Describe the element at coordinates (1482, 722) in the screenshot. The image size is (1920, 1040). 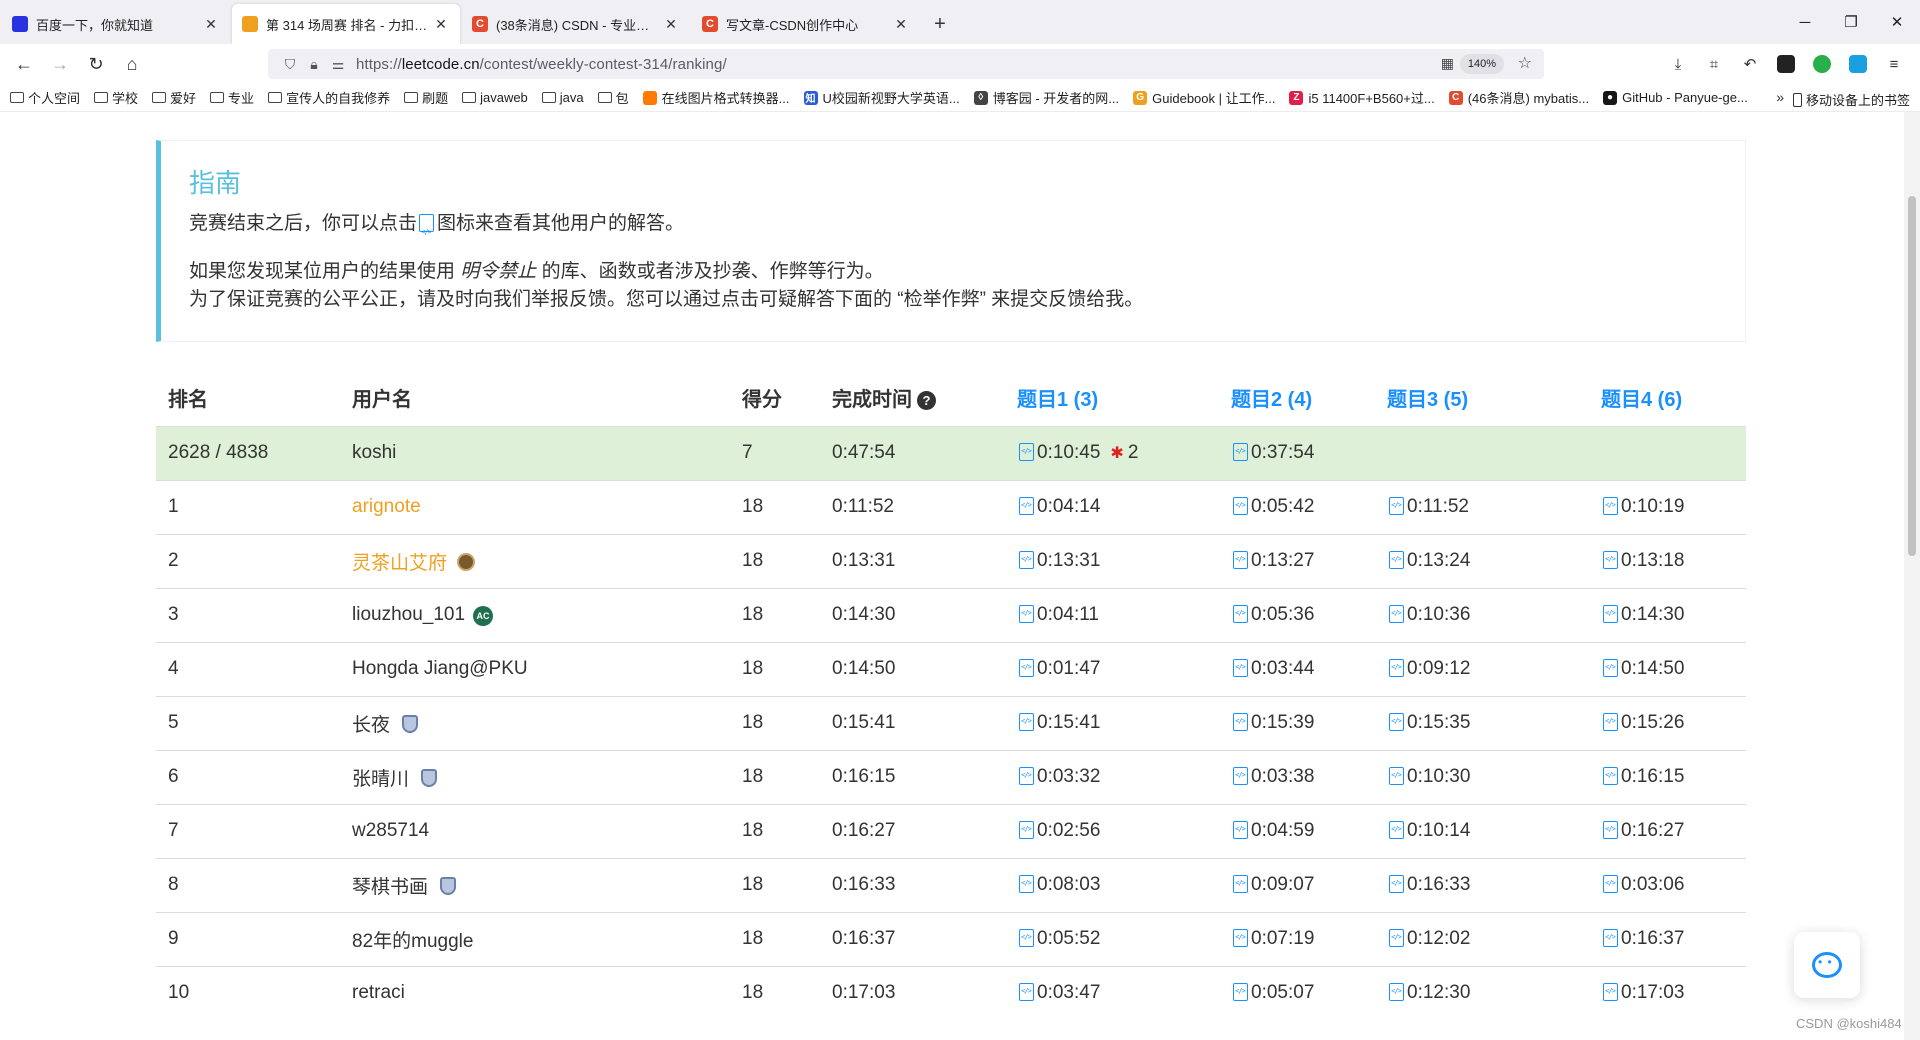
I see `cell-q3: 0:15:35` at that location.